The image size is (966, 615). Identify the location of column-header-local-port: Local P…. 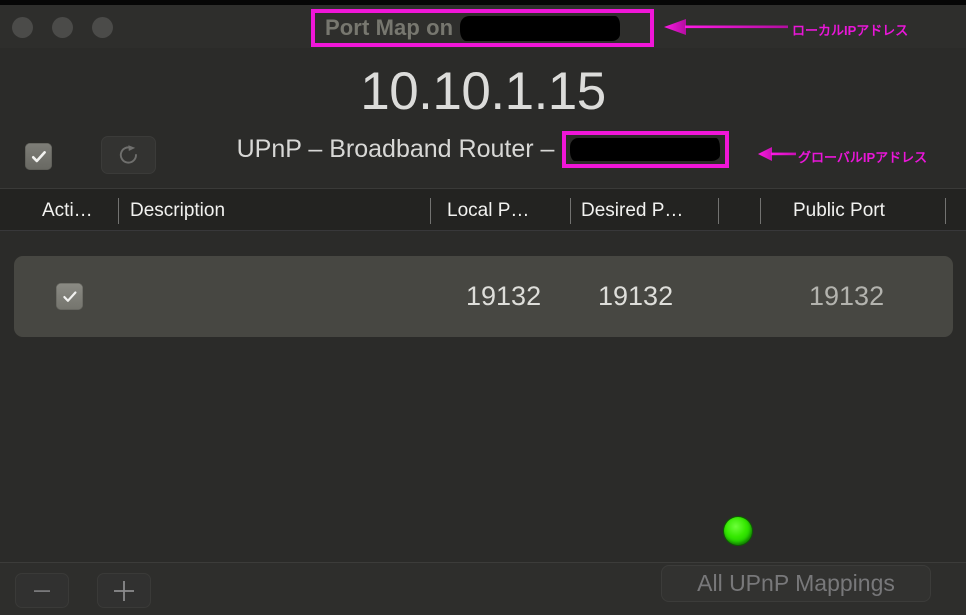
(506, 210).